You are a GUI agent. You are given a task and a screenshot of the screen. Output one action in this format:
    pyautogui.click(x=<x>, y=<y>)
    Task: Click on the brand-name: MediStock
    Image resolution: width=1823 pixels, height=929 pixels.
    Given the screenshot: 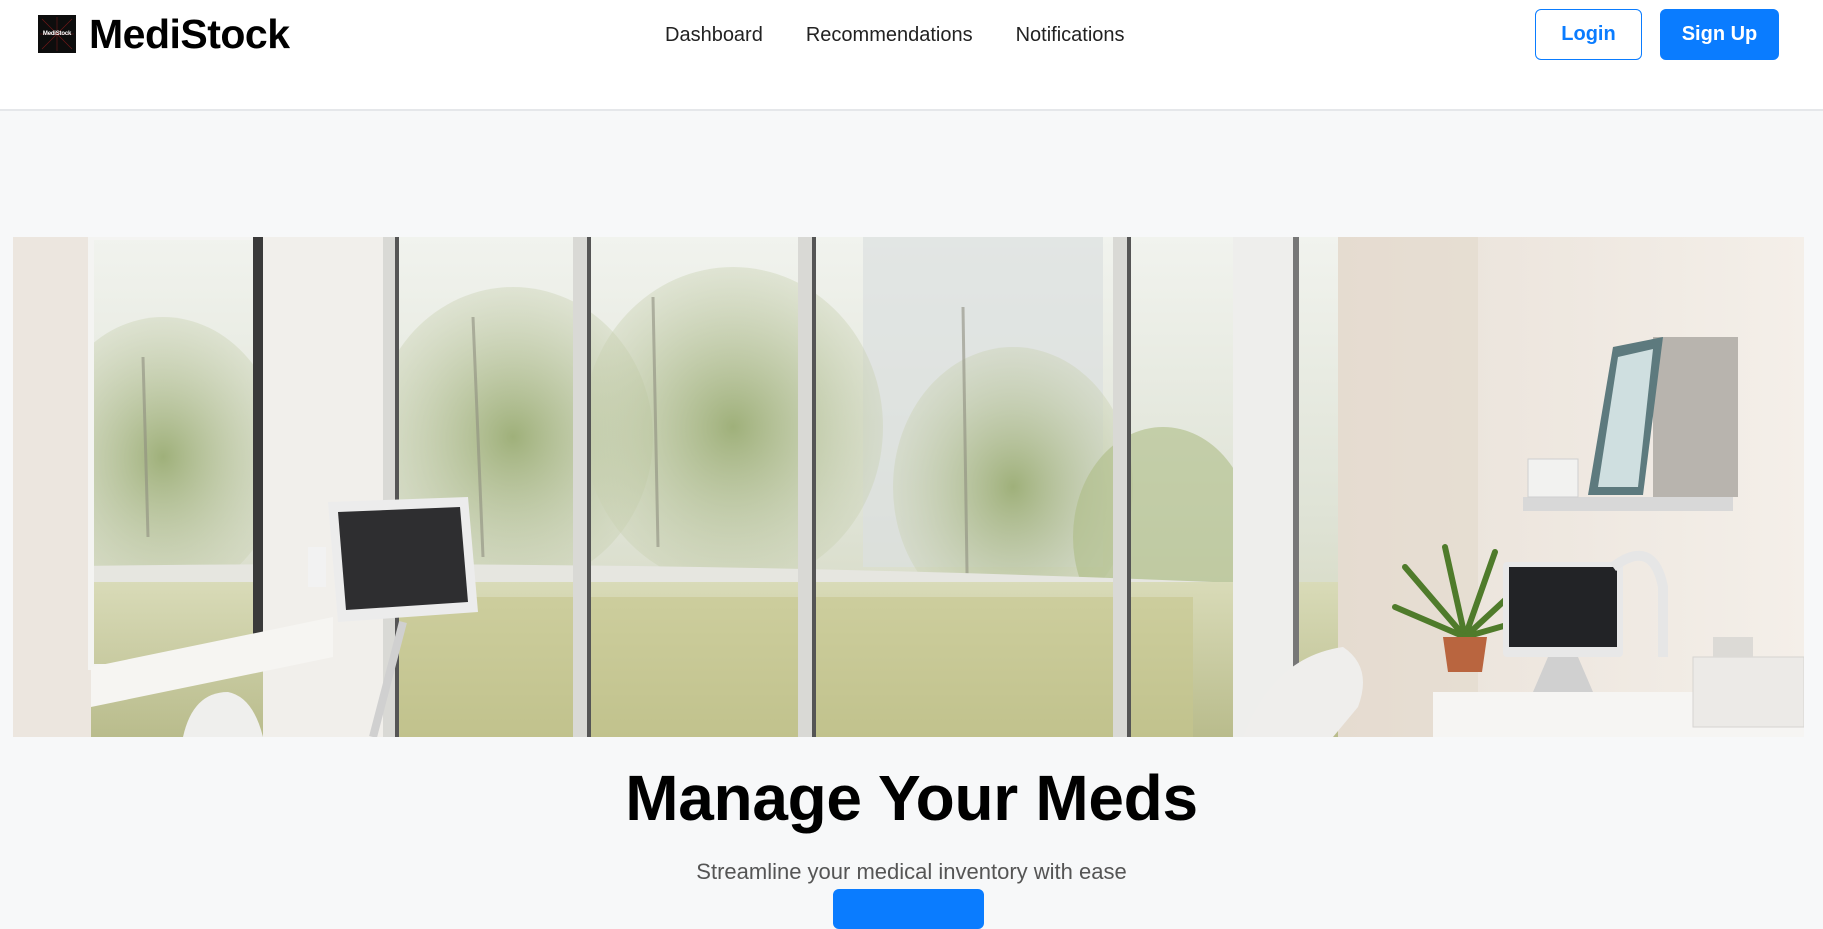 What is the action you would take?
    pyautogui.click(x=189, y=34)
    